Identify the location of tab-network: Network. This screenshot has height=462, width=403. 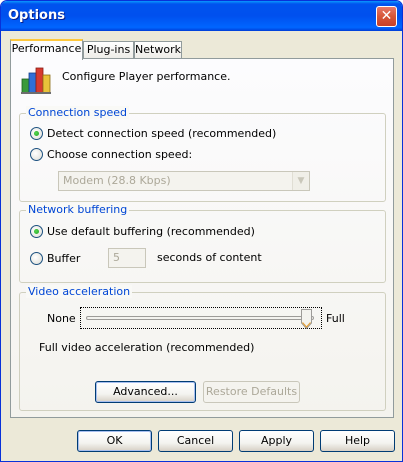
(158, 50).